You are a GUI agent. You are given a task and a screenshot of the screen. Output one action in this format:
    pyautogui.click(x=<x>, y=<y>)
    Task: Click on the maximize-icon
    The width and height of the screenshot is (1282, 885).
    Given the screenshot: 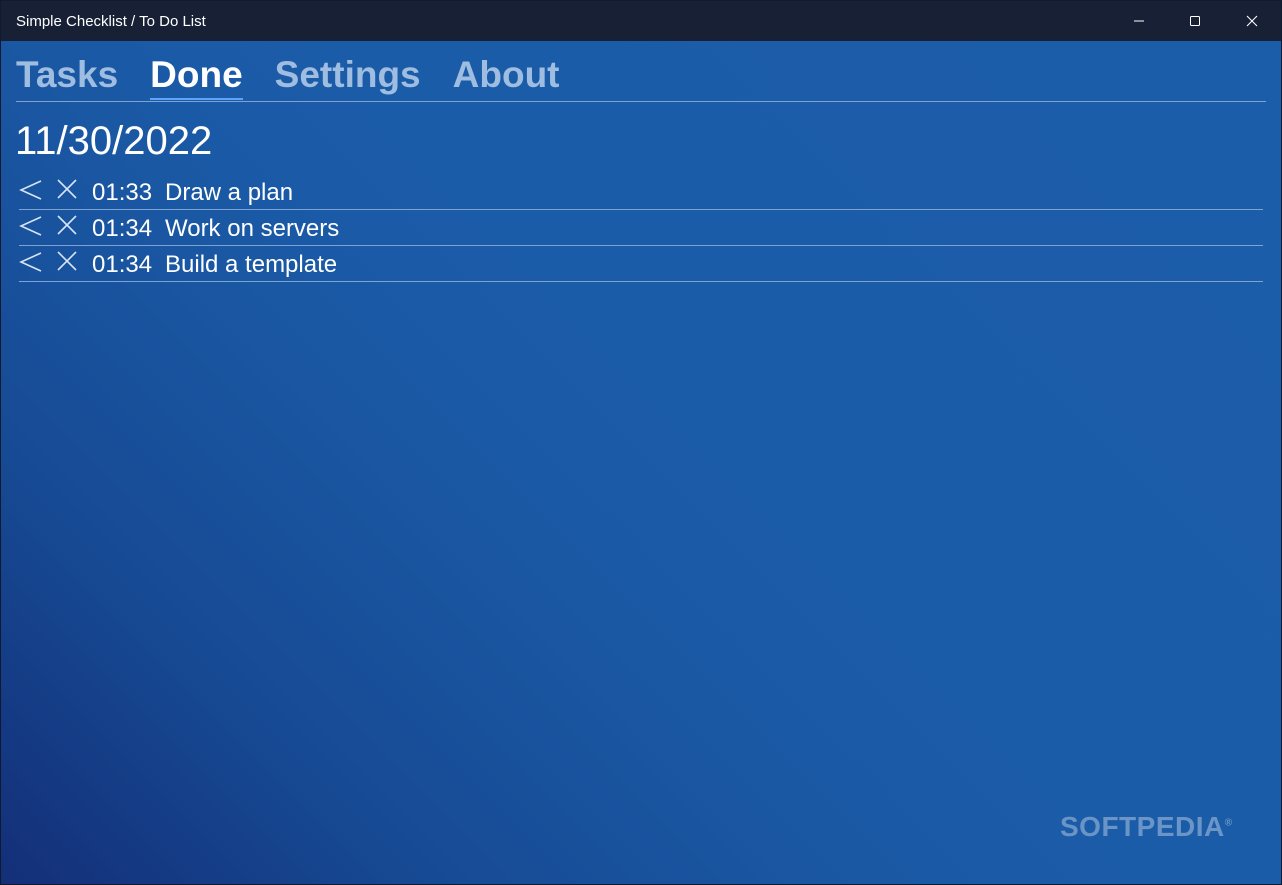 What is the action you would take?
    pyautogui.click(x=1195, y=21)
    